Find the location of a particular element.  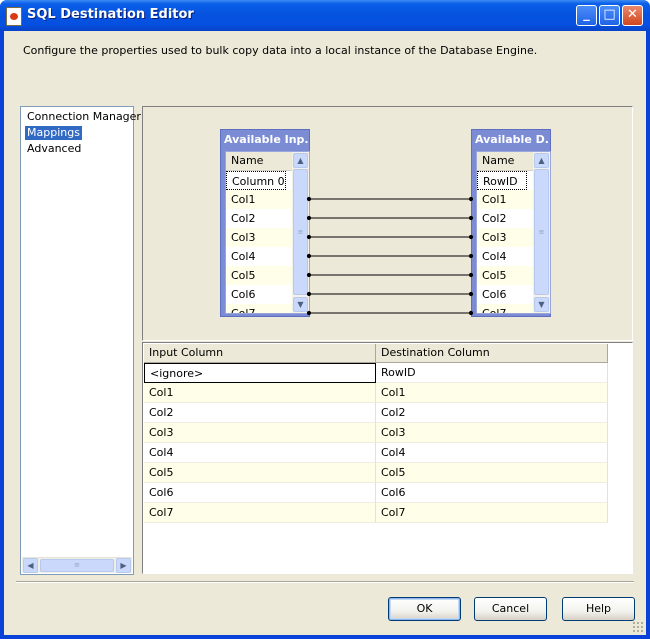

resize-grip-icon is located at coordinates (638, 627).